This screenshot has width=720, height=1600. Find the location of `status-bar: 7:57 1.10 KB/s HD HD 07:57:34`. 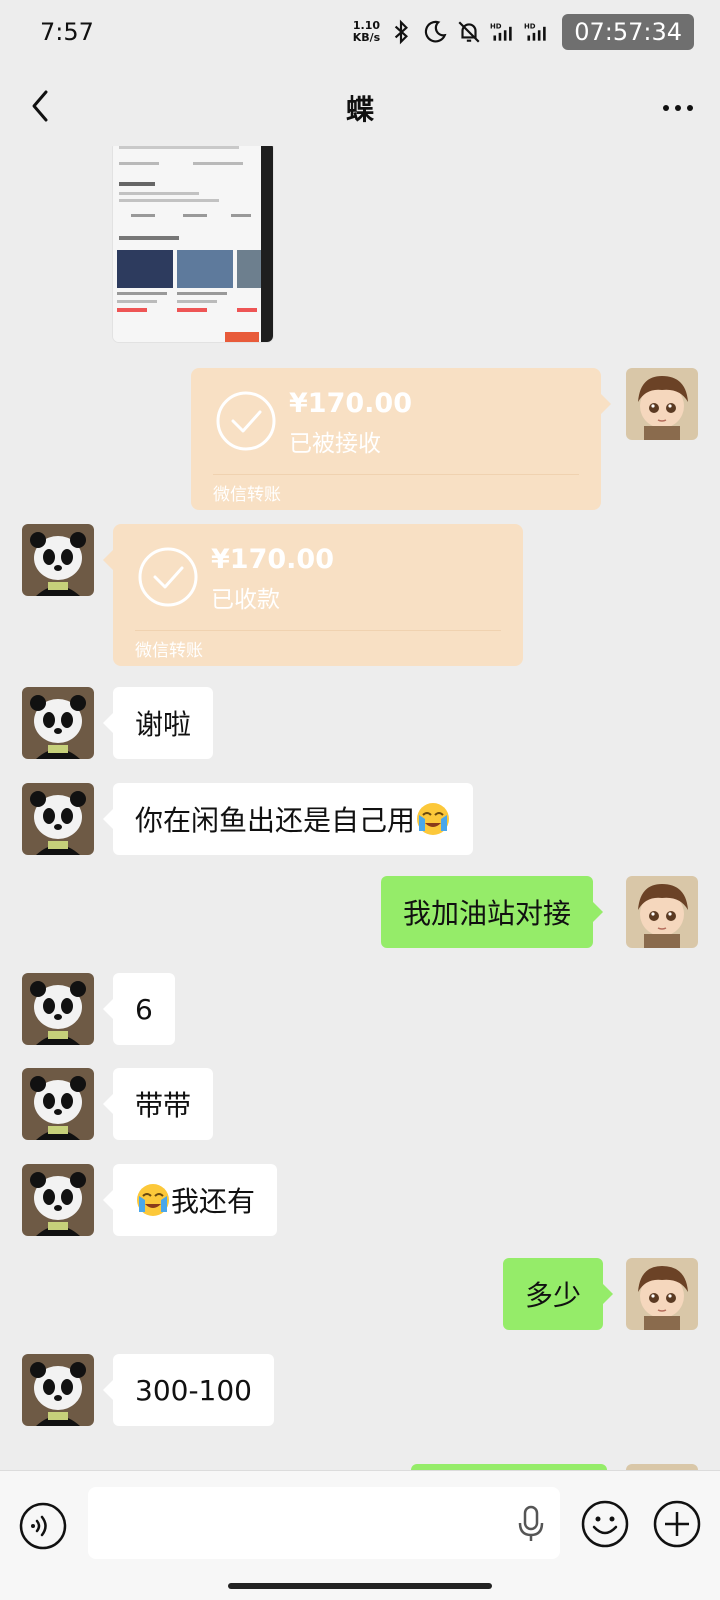

status-bar: 7:57 1.10 KB/s HD HD 07:57:34 is located at coordinates (360, 33).